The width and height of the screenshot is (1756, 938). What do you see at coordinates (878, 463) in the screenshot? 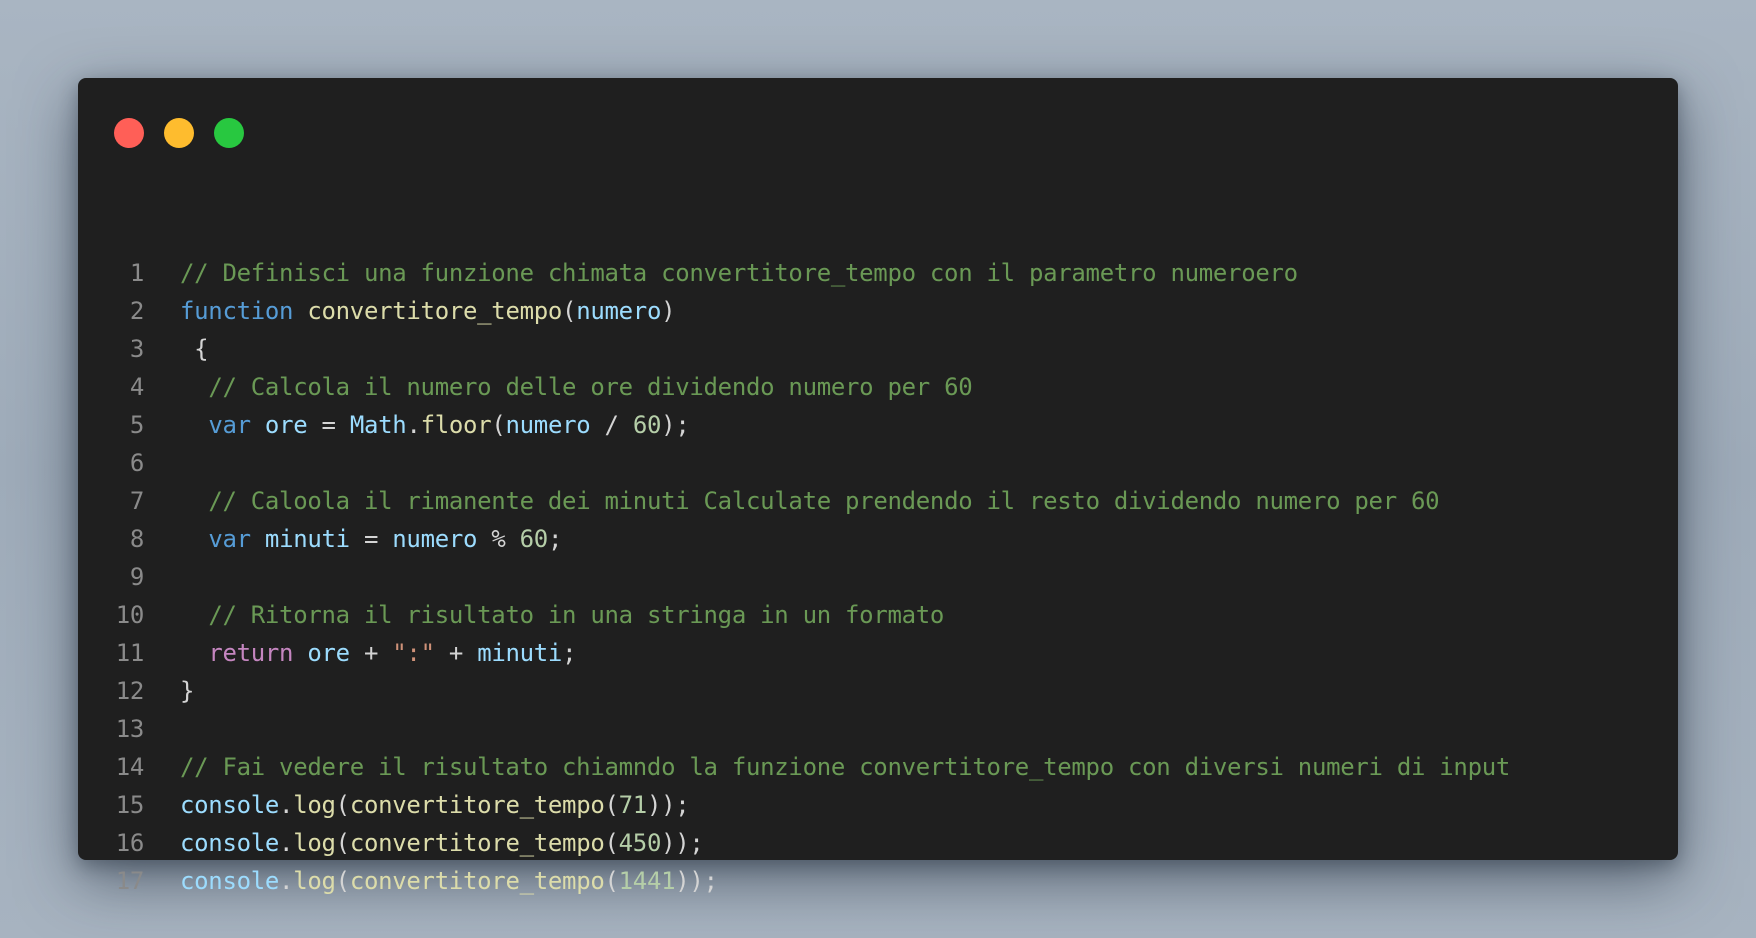
I see `code-line: 6` at bounding box center [878, 463].